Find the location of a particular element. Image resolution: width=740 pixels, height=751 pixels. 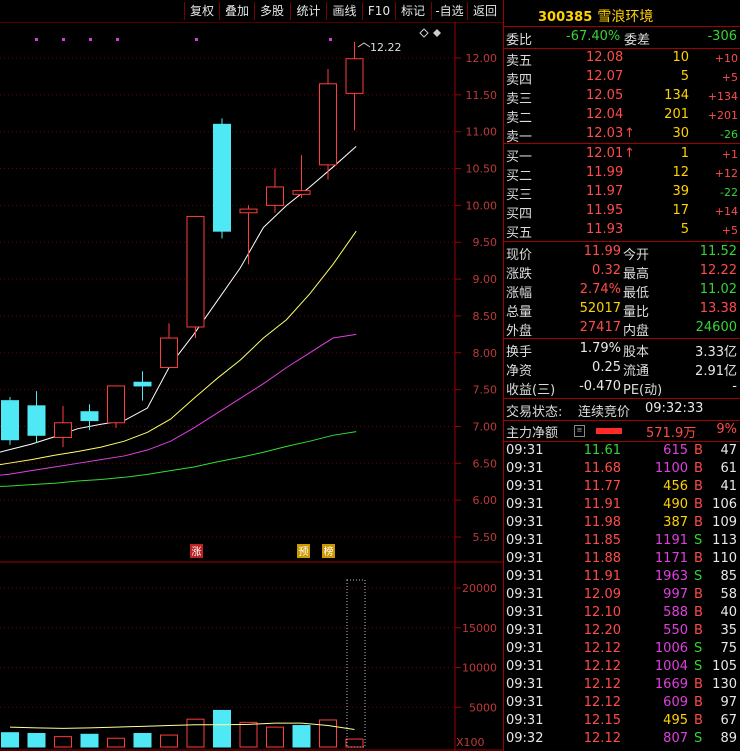

tick-row: 09:31 12.12 609 B 97 is located at coordinates (622, 704).